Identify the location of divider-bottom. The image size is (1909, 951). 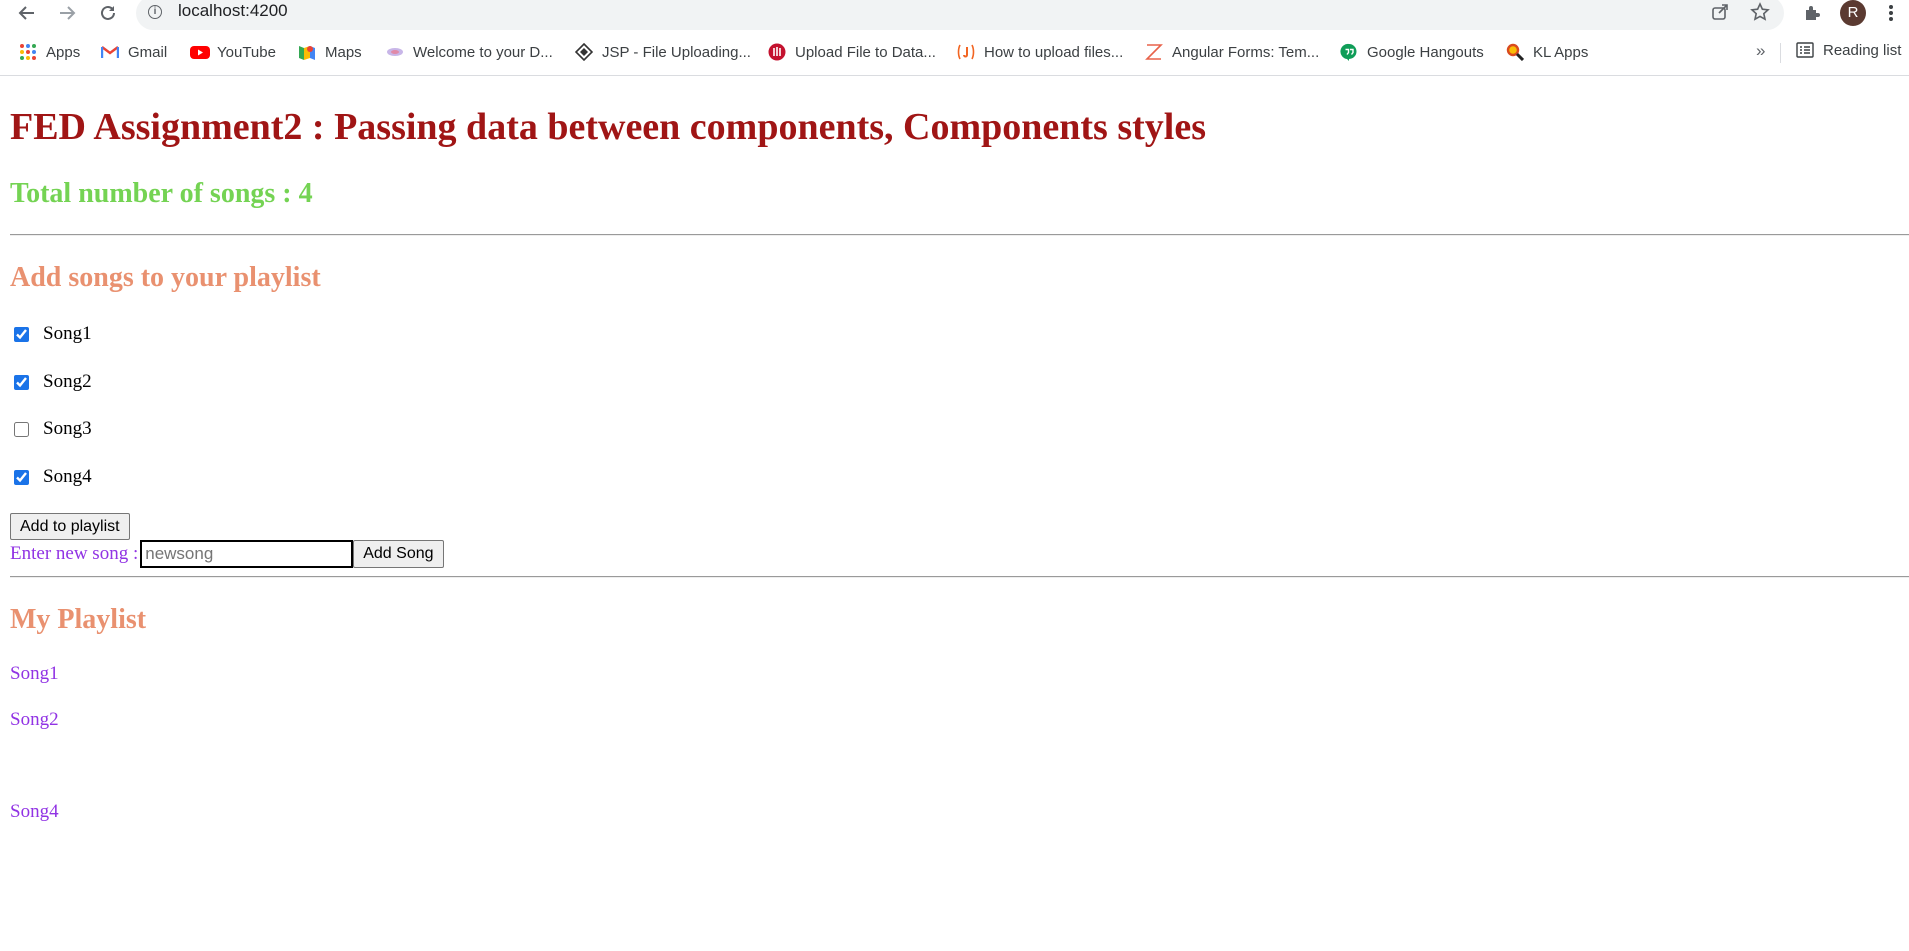
(959, 577).